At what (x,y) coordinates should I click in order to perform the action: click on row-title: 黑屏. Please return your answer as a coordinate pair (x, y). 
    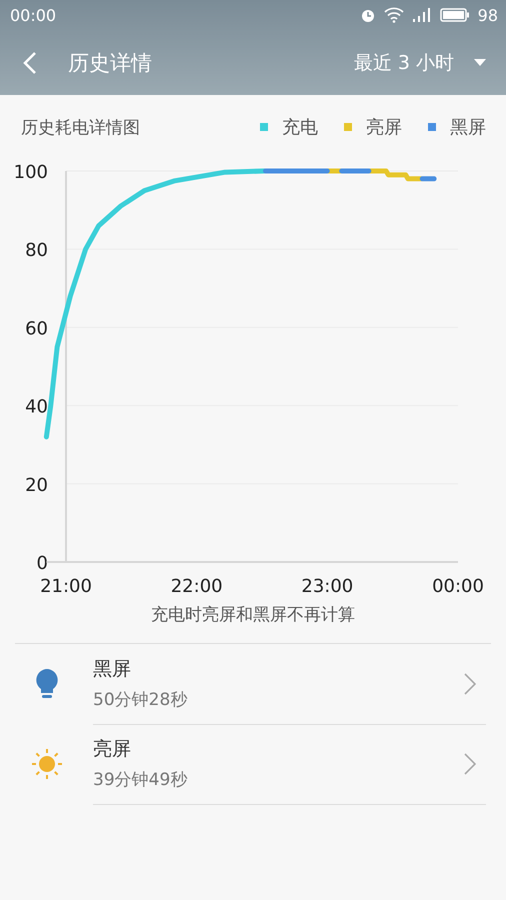
    Looking at the image, I should click on (112, 669).